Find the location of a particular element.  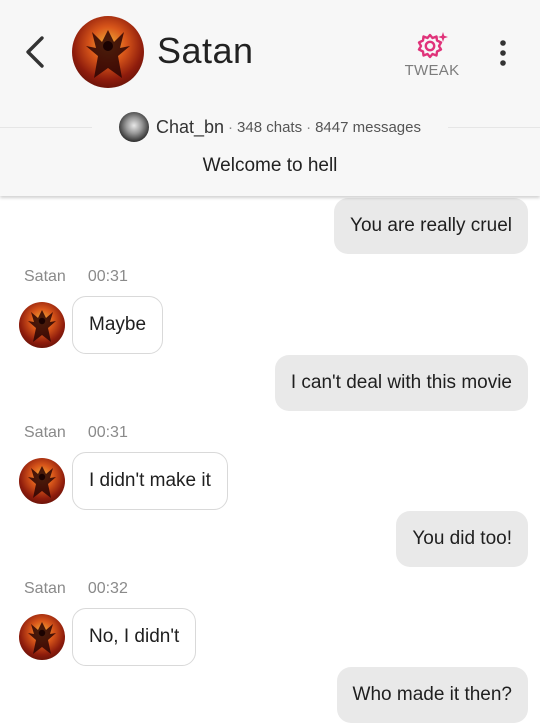

user-message-bubble: Who made it then? is located at coordinates (432, 695).